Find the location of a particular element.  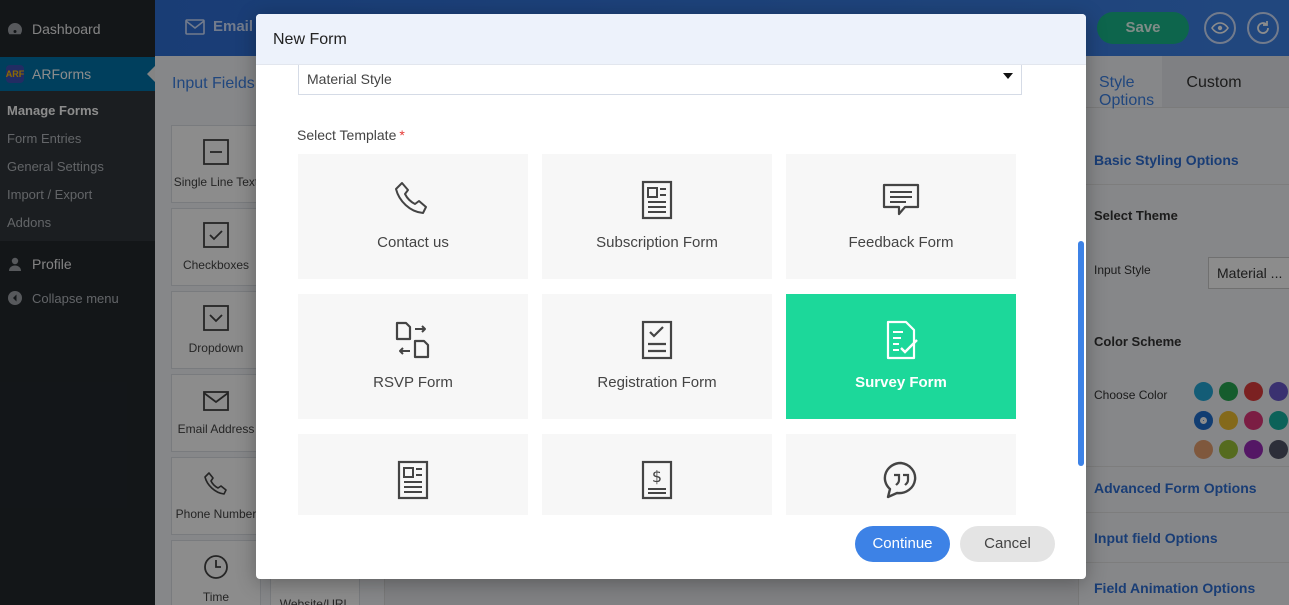

invoice-icon: $ is located at coordinates (657, 480).